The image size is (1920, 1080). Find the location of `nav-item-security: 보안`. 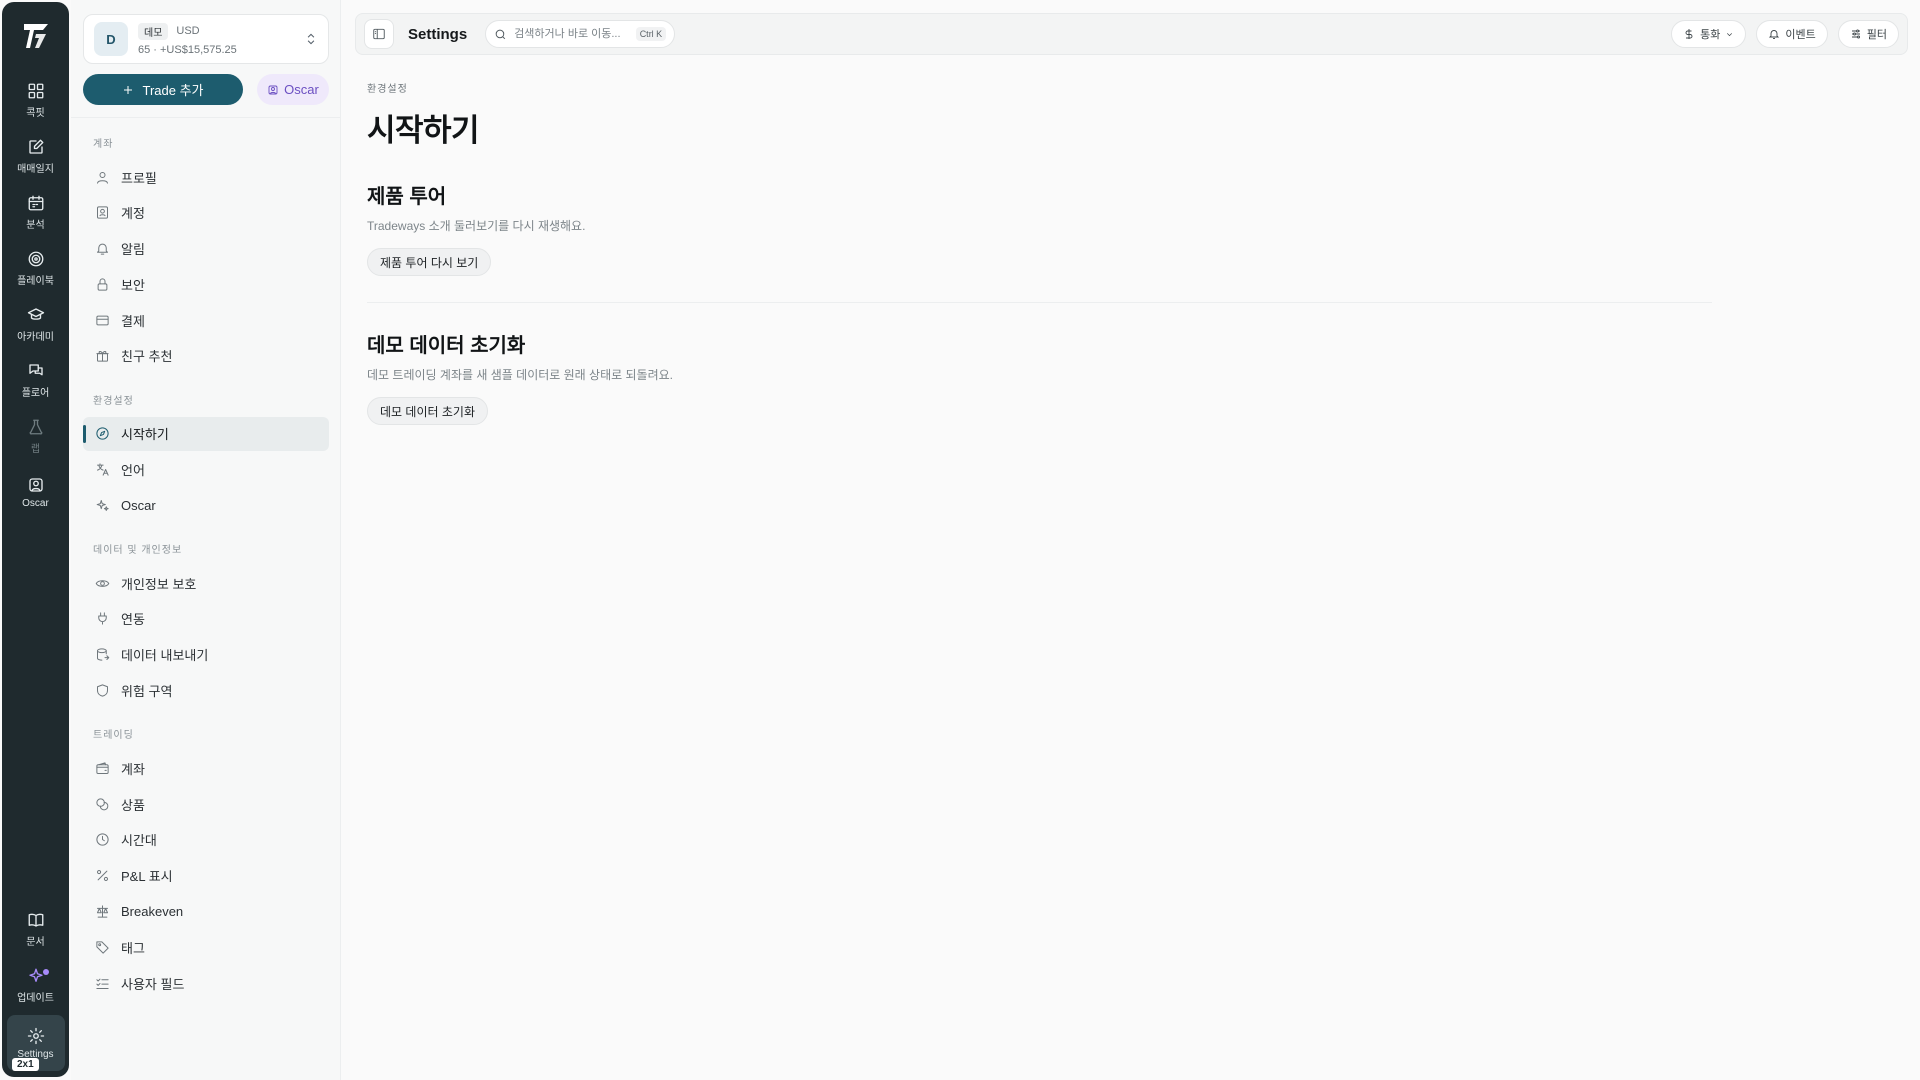

nav-item-security: 보안 is located at coordinates (206, 284).